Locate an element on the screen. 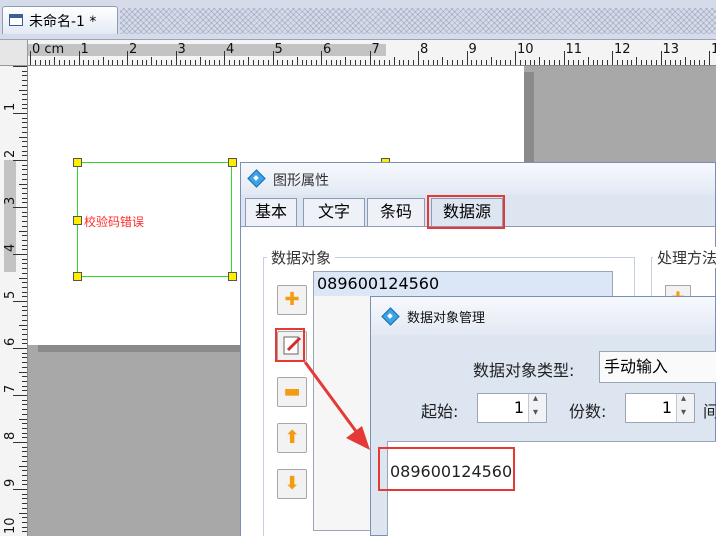 This screenshot has width=716, height=536. dialog-title-bar: 数据对象管理 is located at coordinates (543, 316).